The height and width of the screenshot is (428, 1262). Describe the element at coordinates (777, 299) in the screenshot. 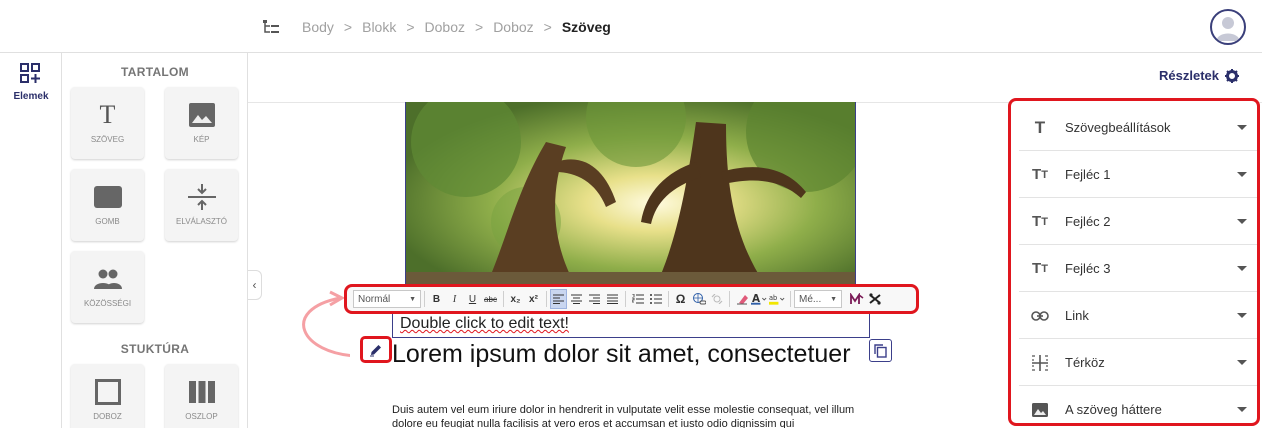

I see `bg-color-button: ab` at that location.